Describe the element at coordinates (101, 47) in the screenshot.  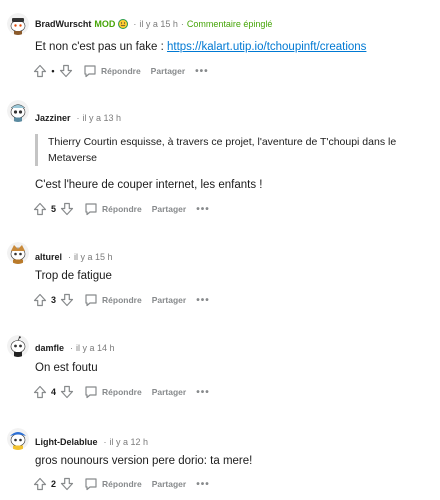
I see `comment-text: Et non c'est pas un fake :` at that location.